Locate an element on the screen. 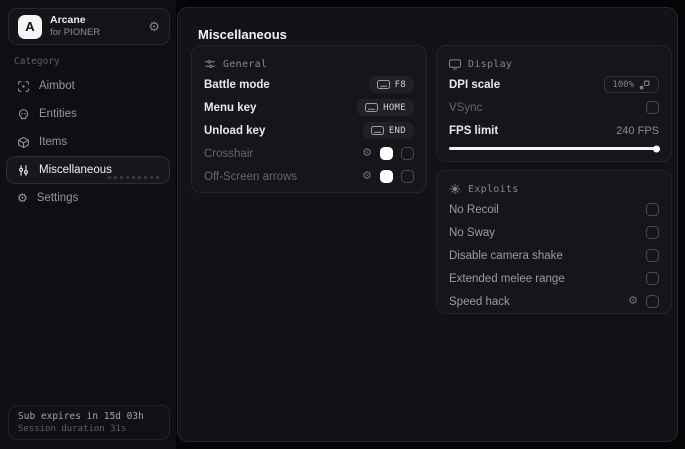 This screenshot has height=449, width=685. sidebar-item-aimbot: Aimbot is located at coordinates (88, 86).